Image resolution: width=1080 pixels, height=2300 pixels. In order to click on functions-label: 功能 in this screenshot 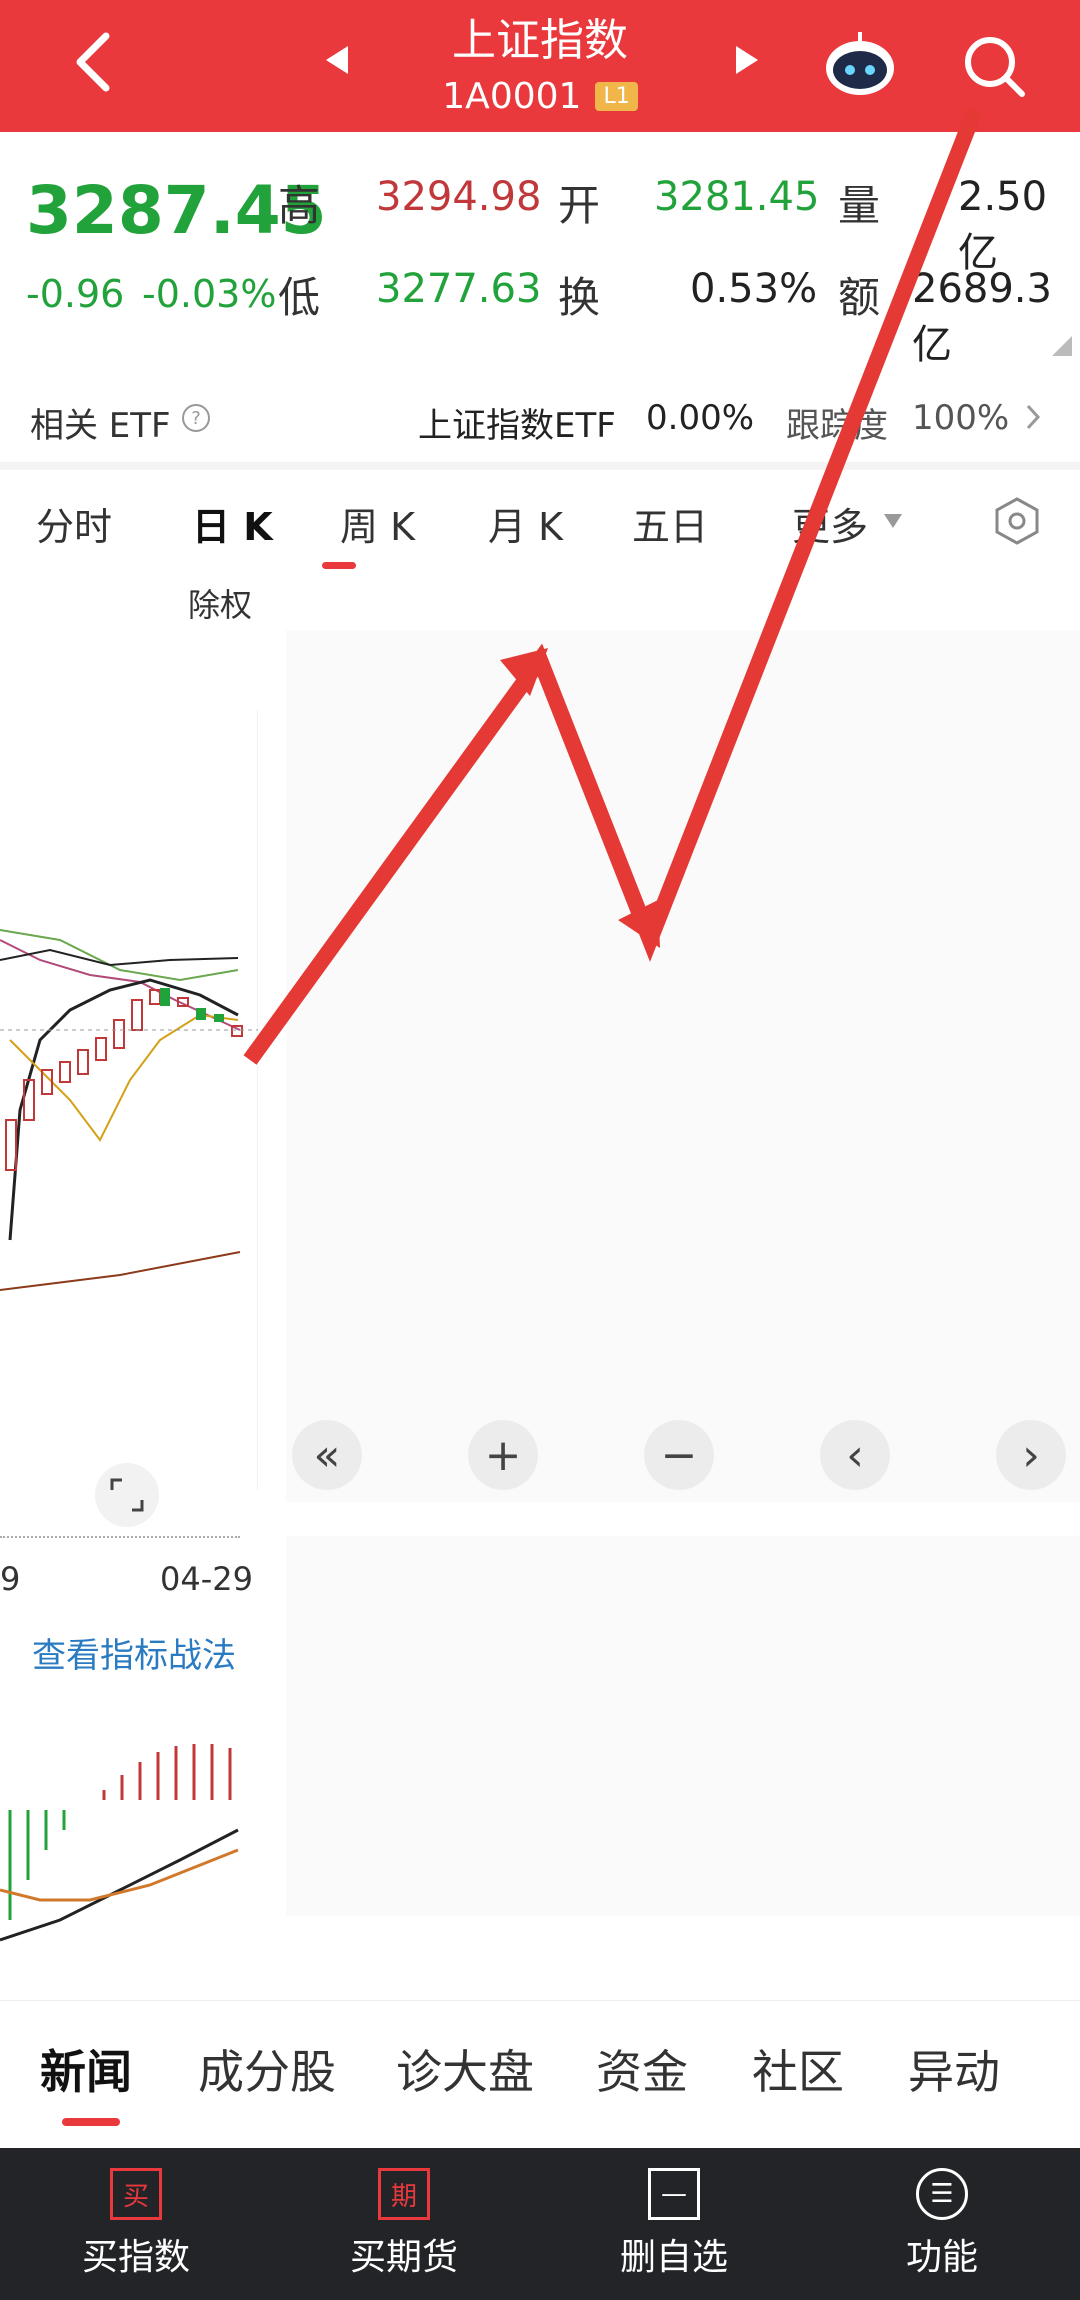, I will do `click(941, 2257)`.